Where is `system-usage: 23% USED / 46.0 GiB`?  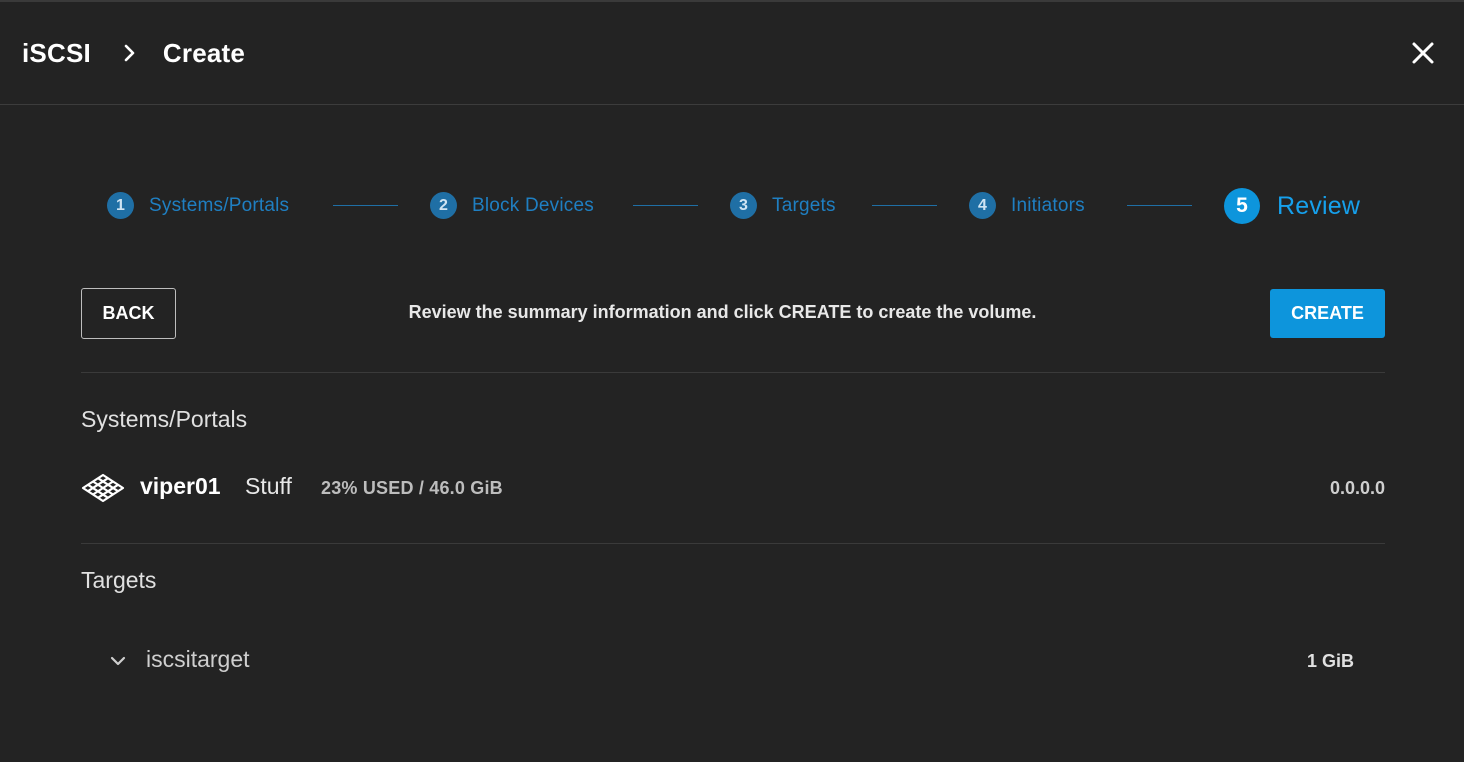 system-usage: 23% USED / 46.0 GiB is located at coordinates (412, 488).